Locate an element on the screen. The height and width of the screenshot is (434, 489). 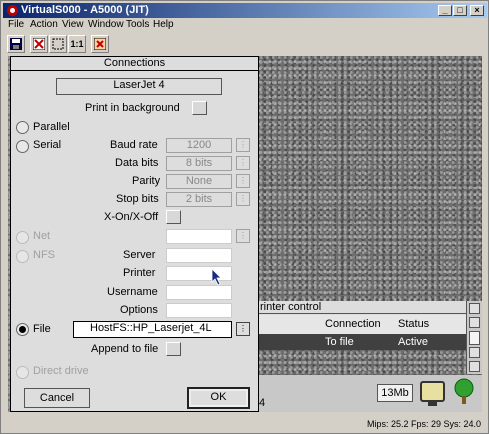
save-button is located at coordinates (16, 44).